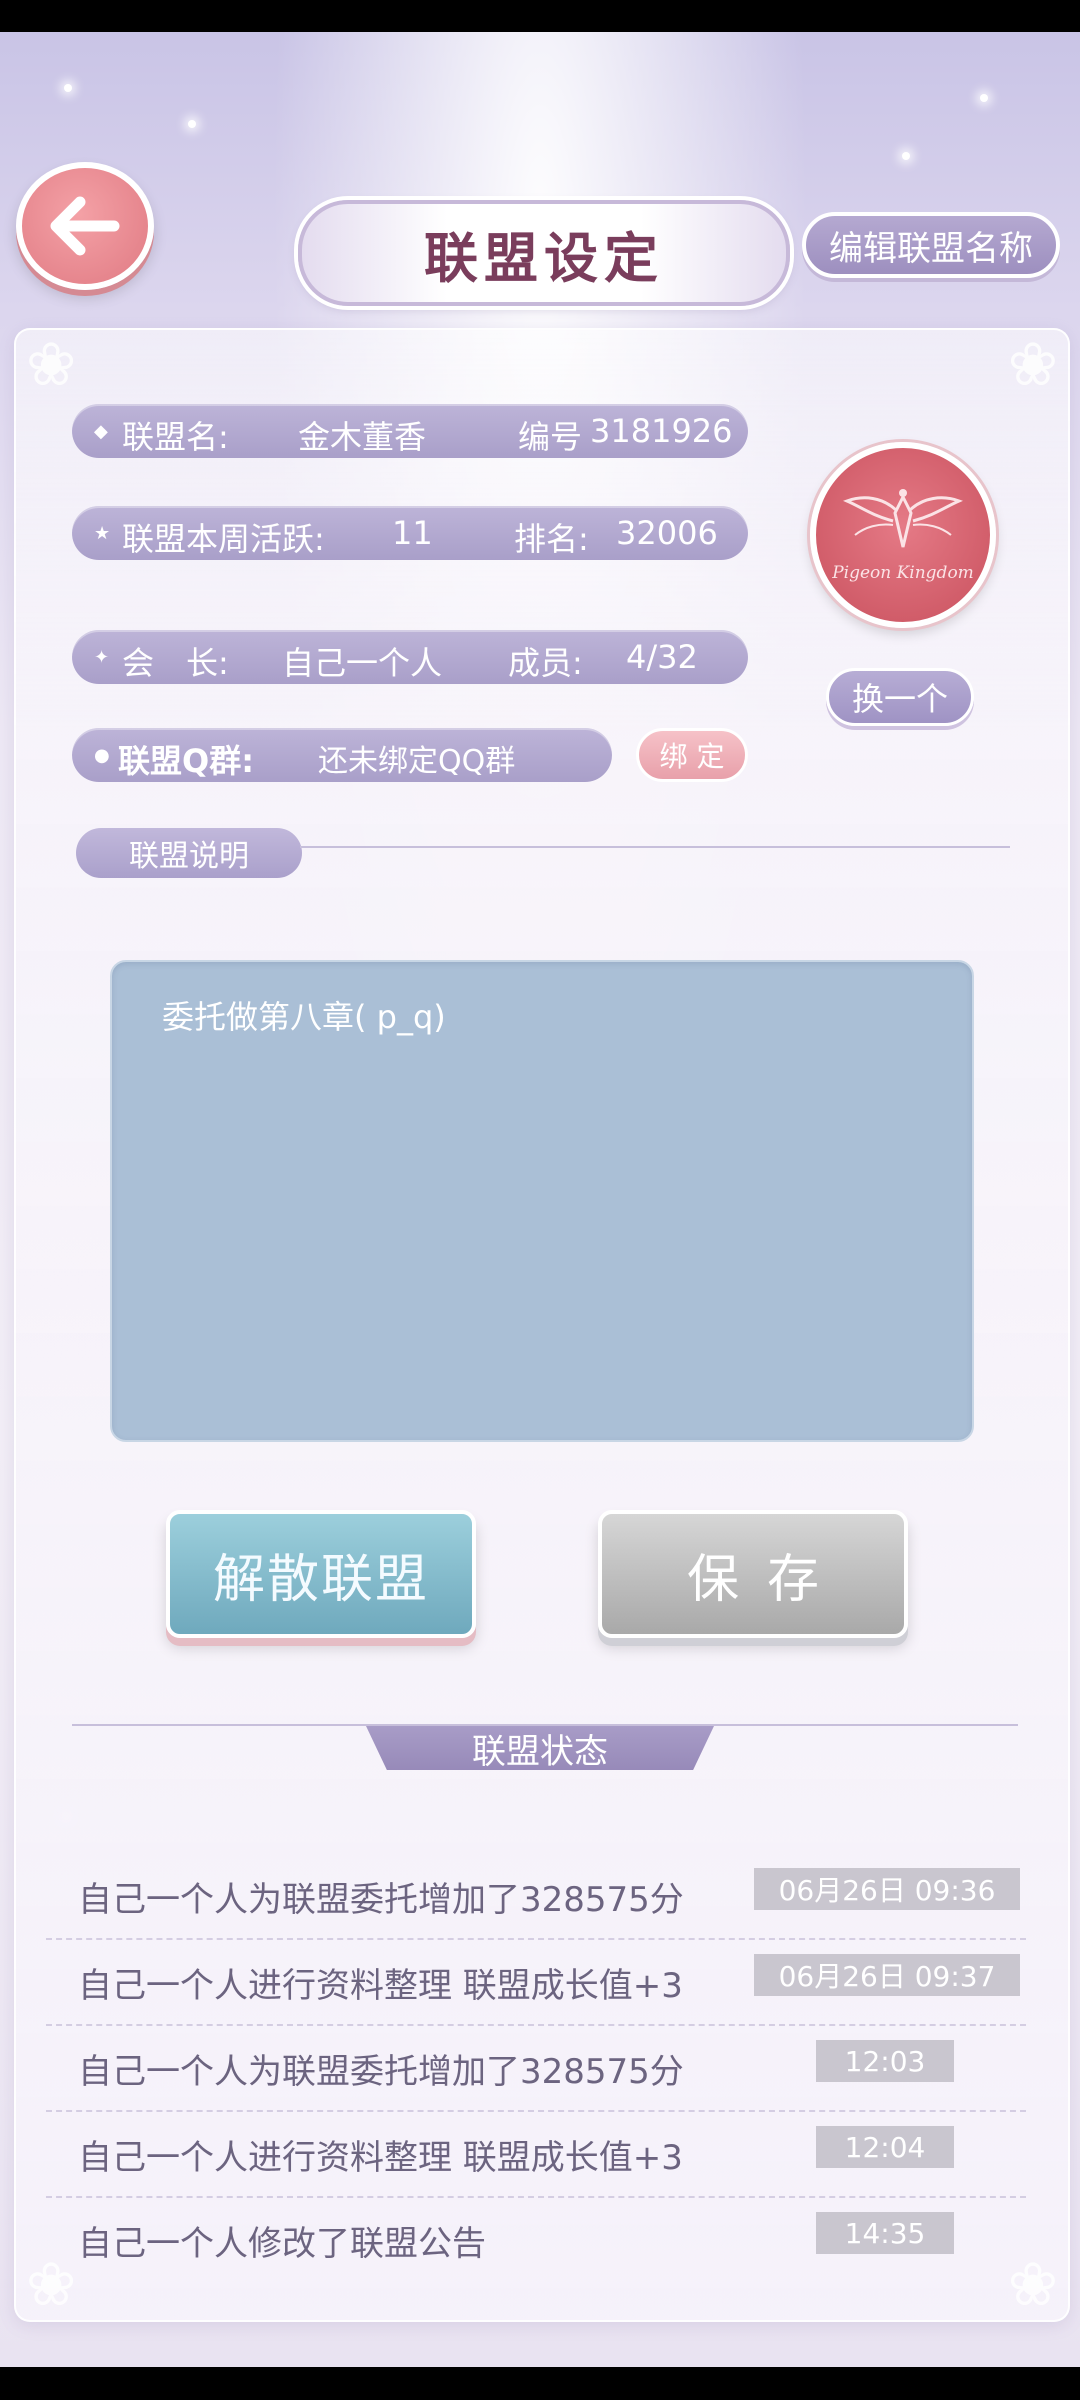 This screenshot has width=1080, height=2400. Describe the element at coordinates (186, 761) in the screenshot. I see `qq-group-label: 联盟Q群:` at that location.